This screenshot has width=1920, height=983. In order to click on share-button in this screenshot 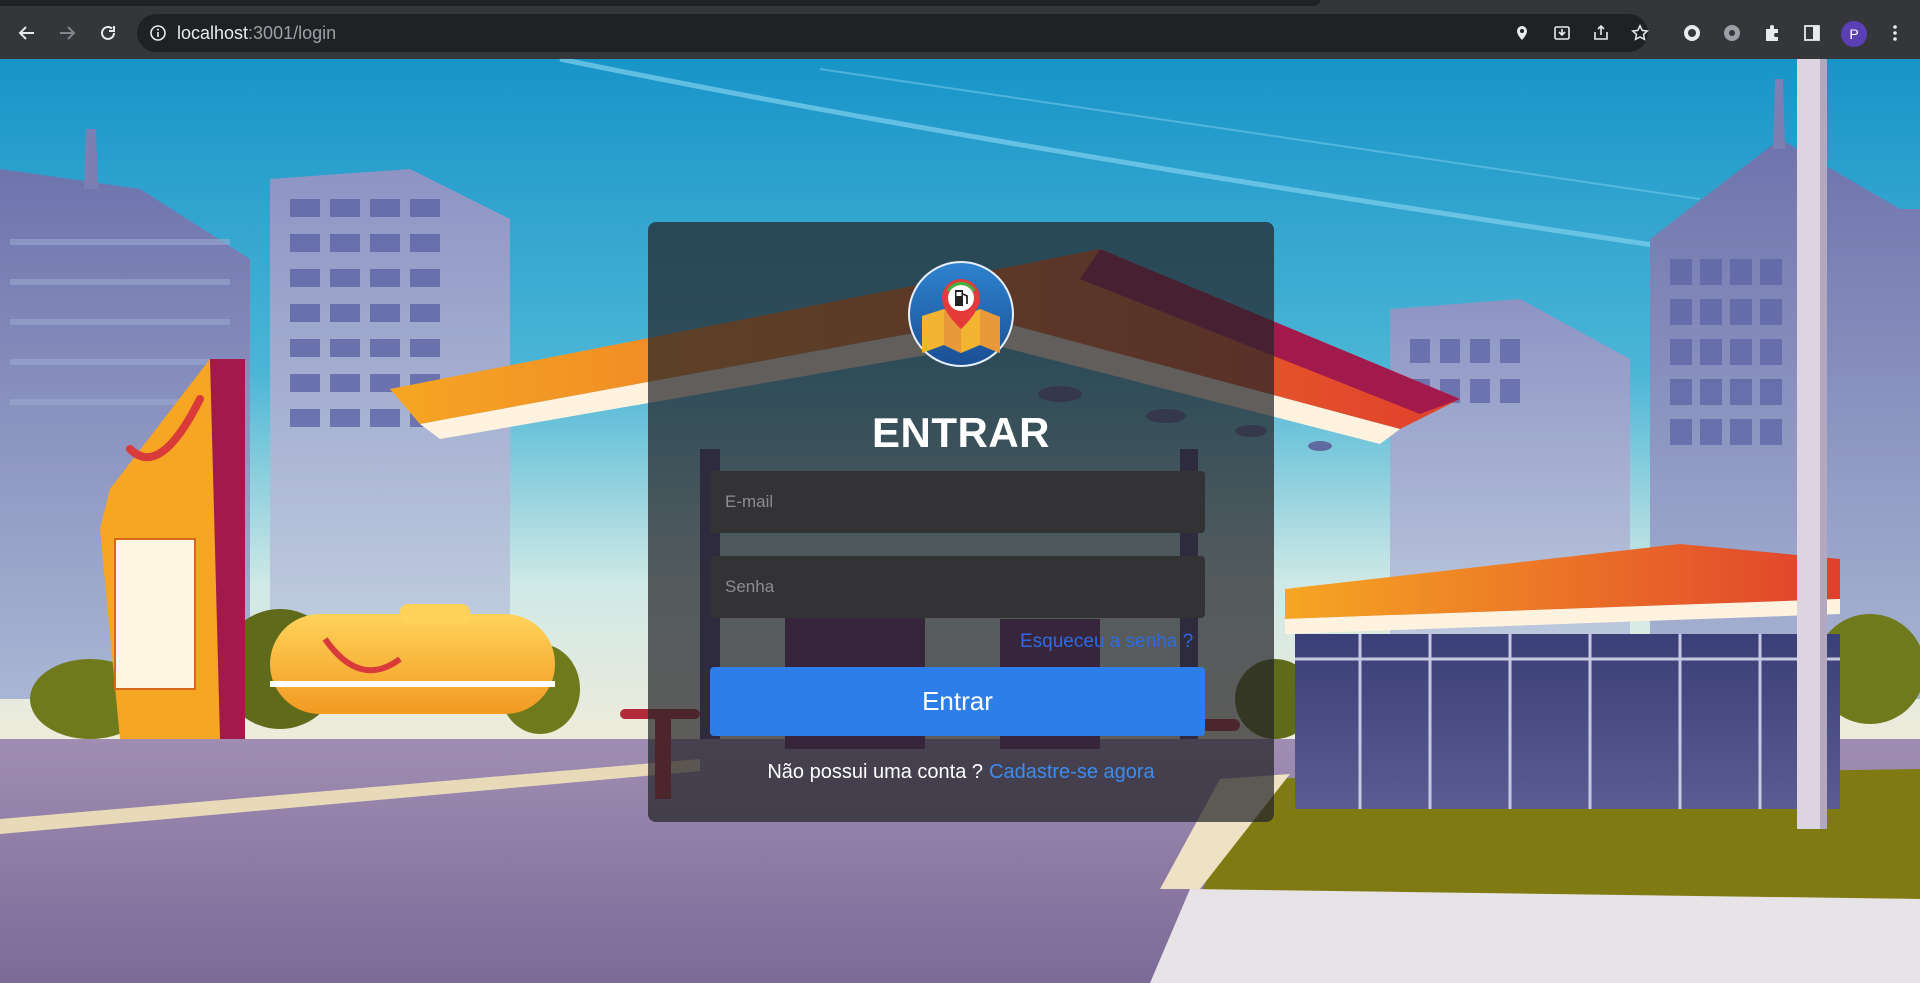, I will do `click(1601, 33)`.